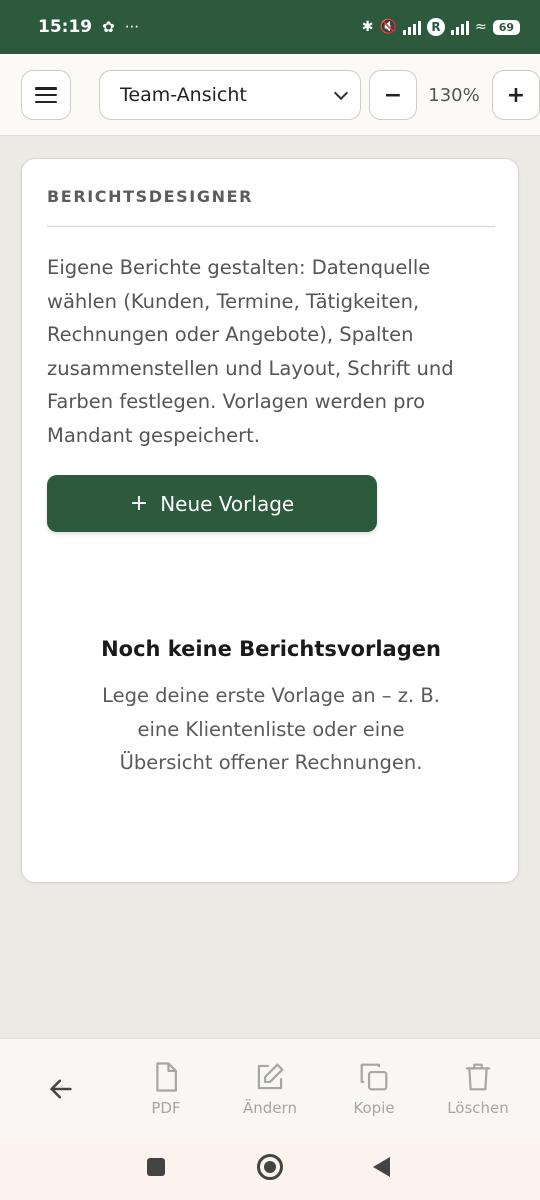 Image resolution: width=540 pixels, height=1200 pixels. I want to click on plus-icon: +, so click(139, 503).